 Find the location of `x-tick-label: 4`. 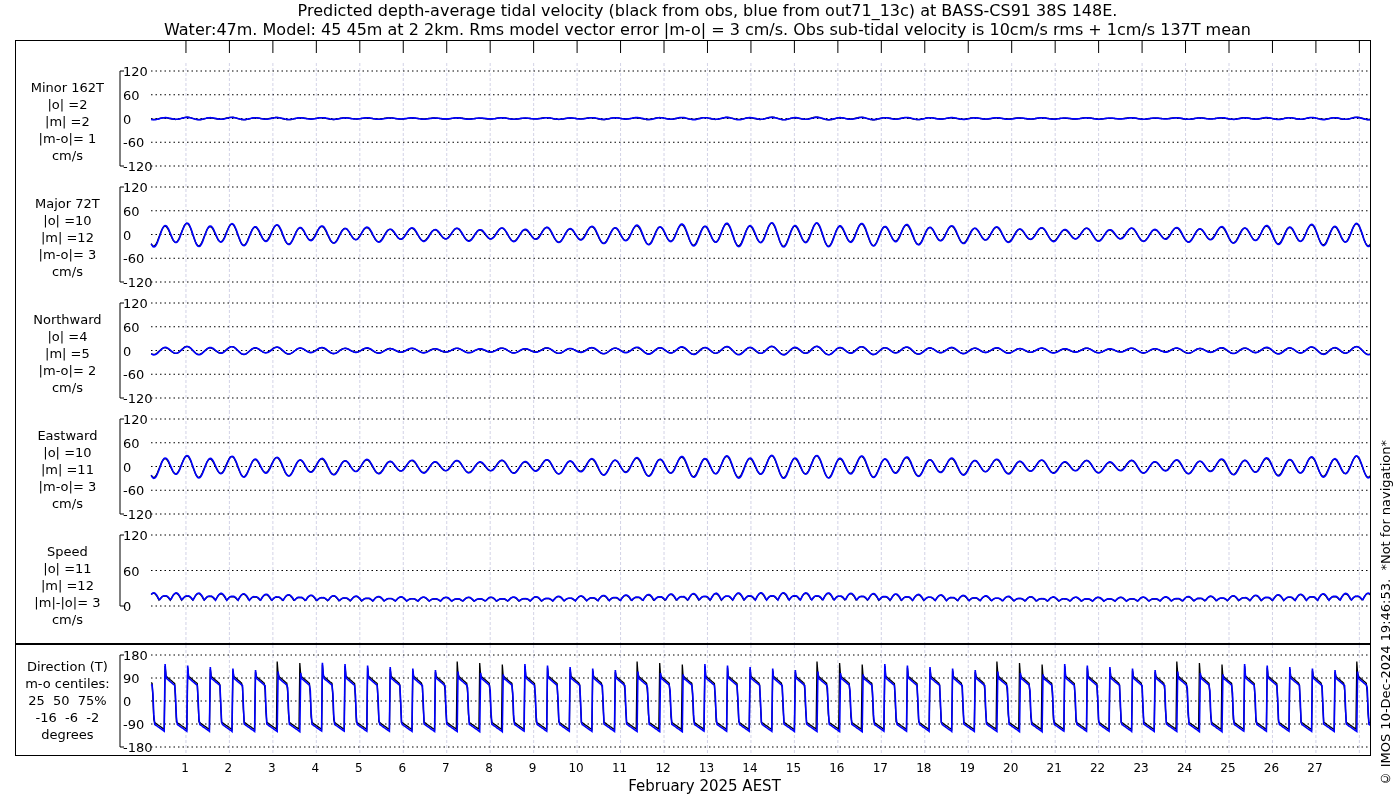

x-tick-label: 4 is located at coordinates (315, 768).